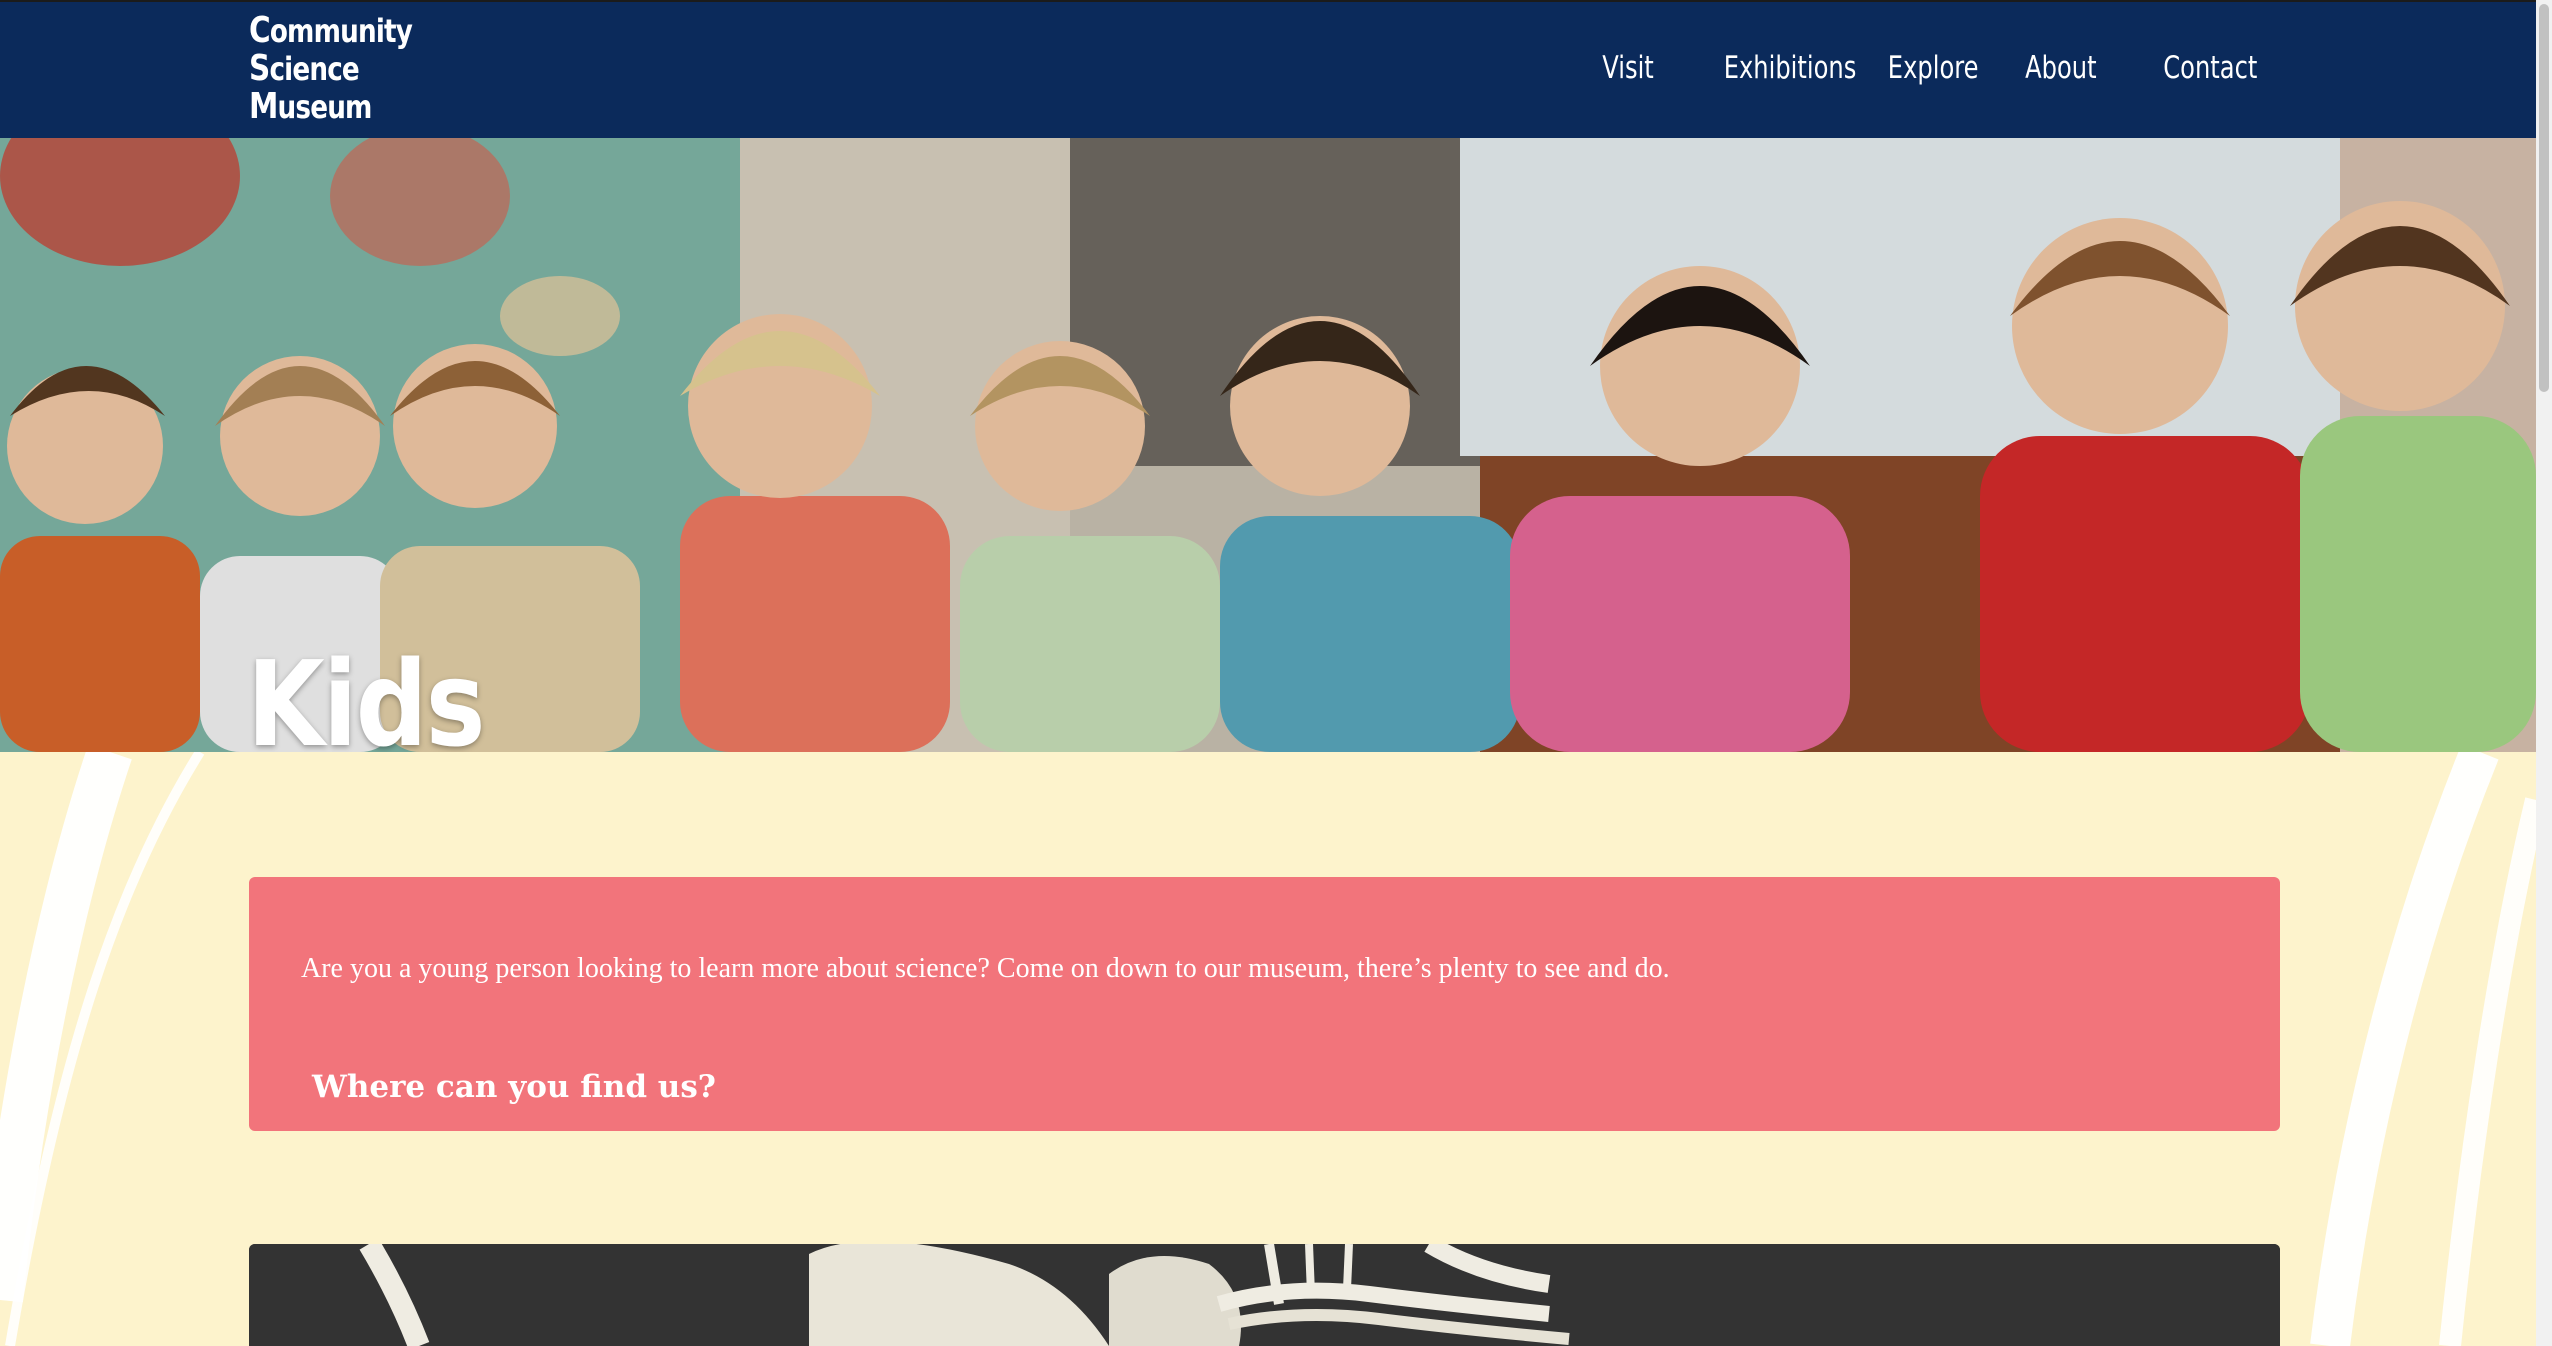 Image resolution: width=2552 pixels, height=1346 pixels. I want to click on logo-letter: M, so click(263, 106).